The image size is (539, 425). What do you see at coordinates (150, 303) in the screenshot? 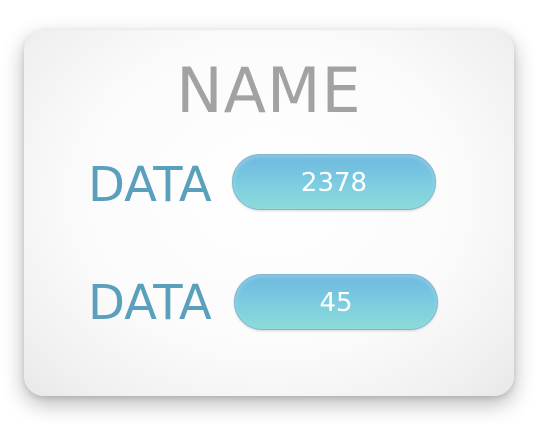
I see `row-label-2: DATA` at bounding box center [150, 303].